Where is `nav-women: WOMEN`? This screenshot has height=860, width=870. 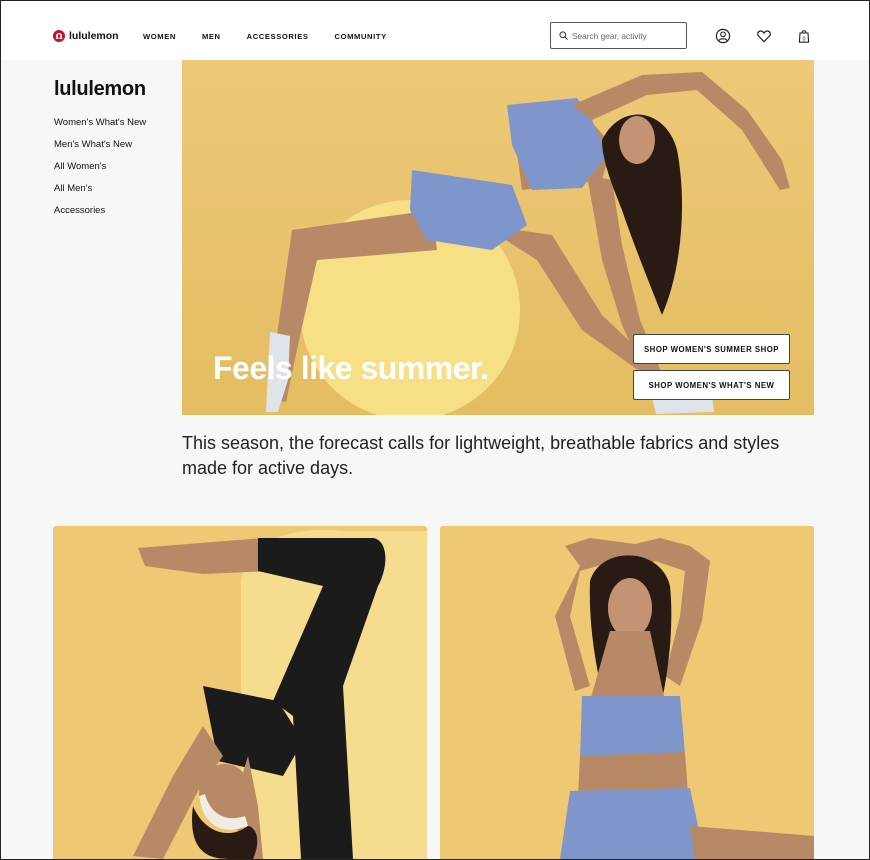
nav-women: WOMEN is located at coordinates (159, 36).